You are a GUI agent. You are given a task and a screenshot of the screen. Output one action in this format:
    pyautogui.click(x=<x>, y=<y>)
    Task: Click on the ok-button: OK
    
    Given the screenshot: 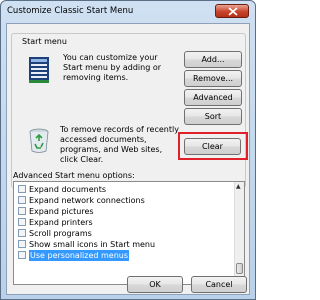 What is the action you would take?
    pyautogui.click(x=155, y=284)
    